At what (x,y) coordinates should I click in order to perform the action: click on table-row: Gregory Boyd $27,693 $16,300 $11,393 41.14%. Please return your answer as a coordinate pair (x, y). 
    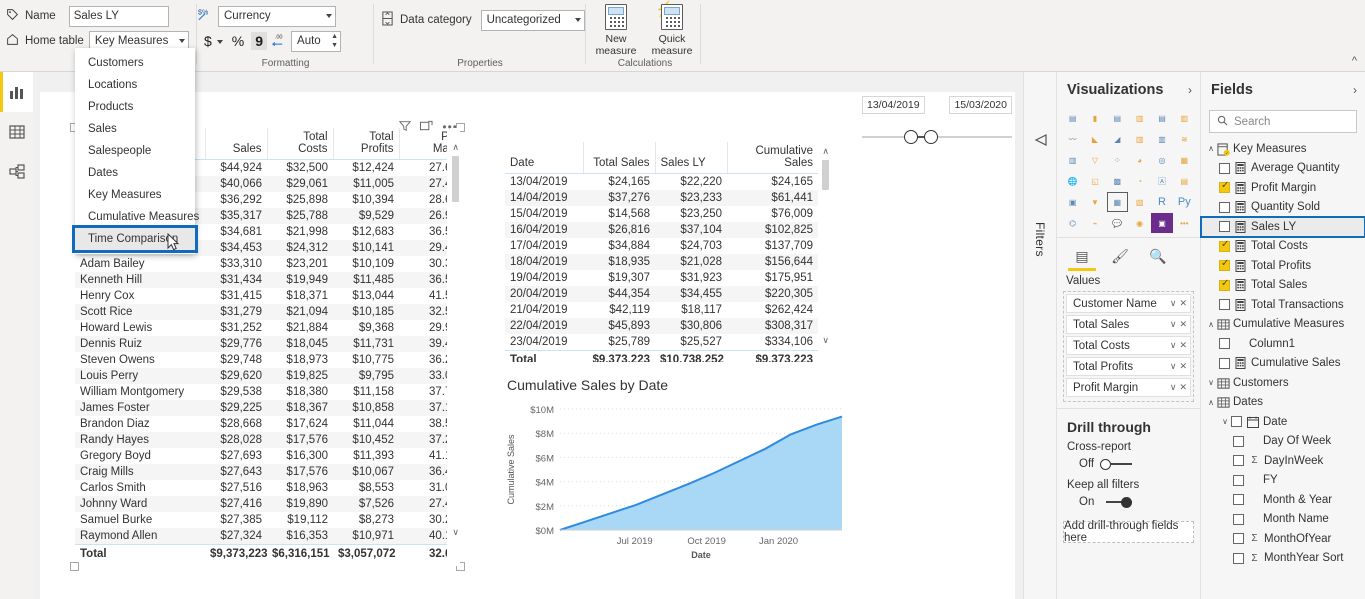
    Looking at the image, I should click on (261, 456).